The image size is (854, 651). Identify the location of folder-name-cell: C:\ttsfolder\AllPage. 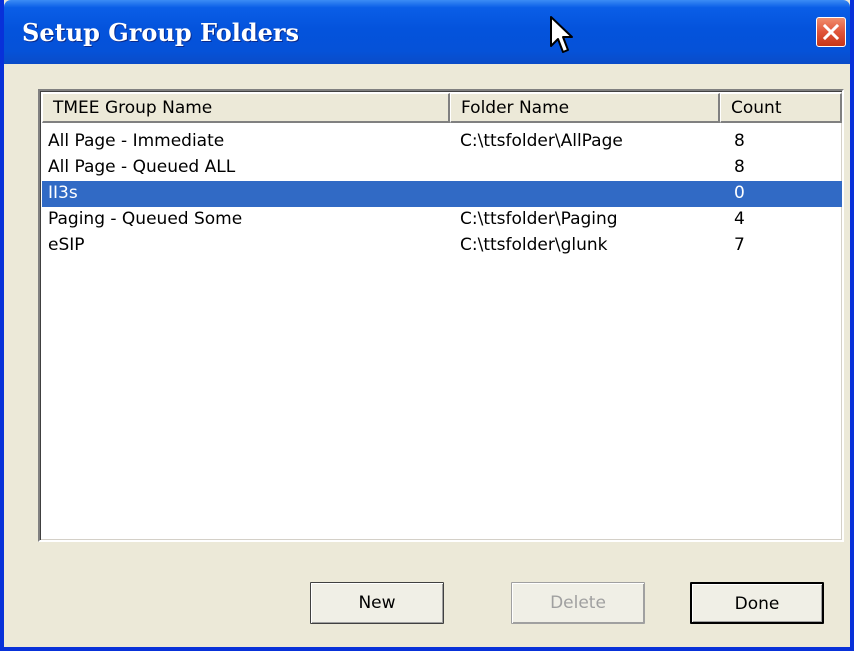
(541, 141).